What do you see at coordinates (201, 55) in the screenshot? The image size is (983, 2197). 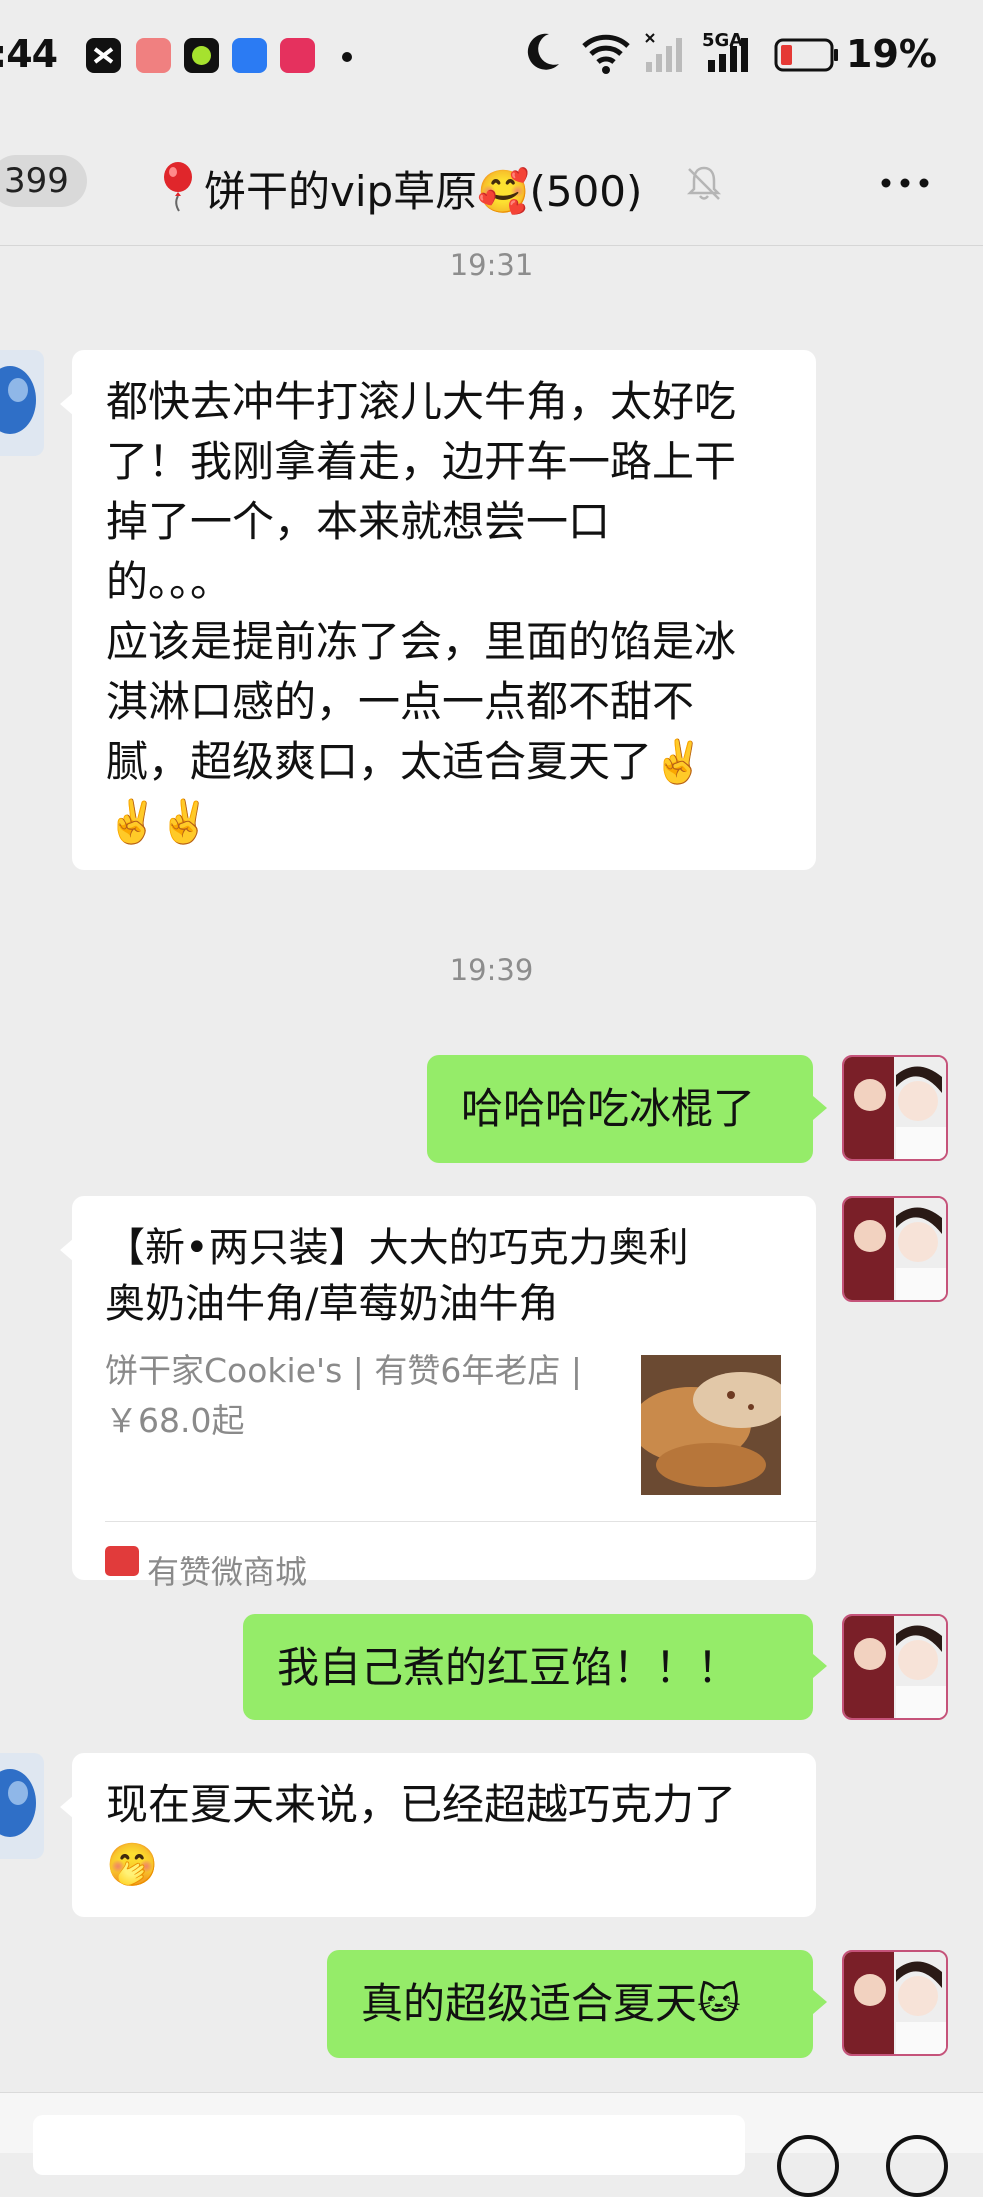 I see `green-app-icon` at bounding box center [201, 55].